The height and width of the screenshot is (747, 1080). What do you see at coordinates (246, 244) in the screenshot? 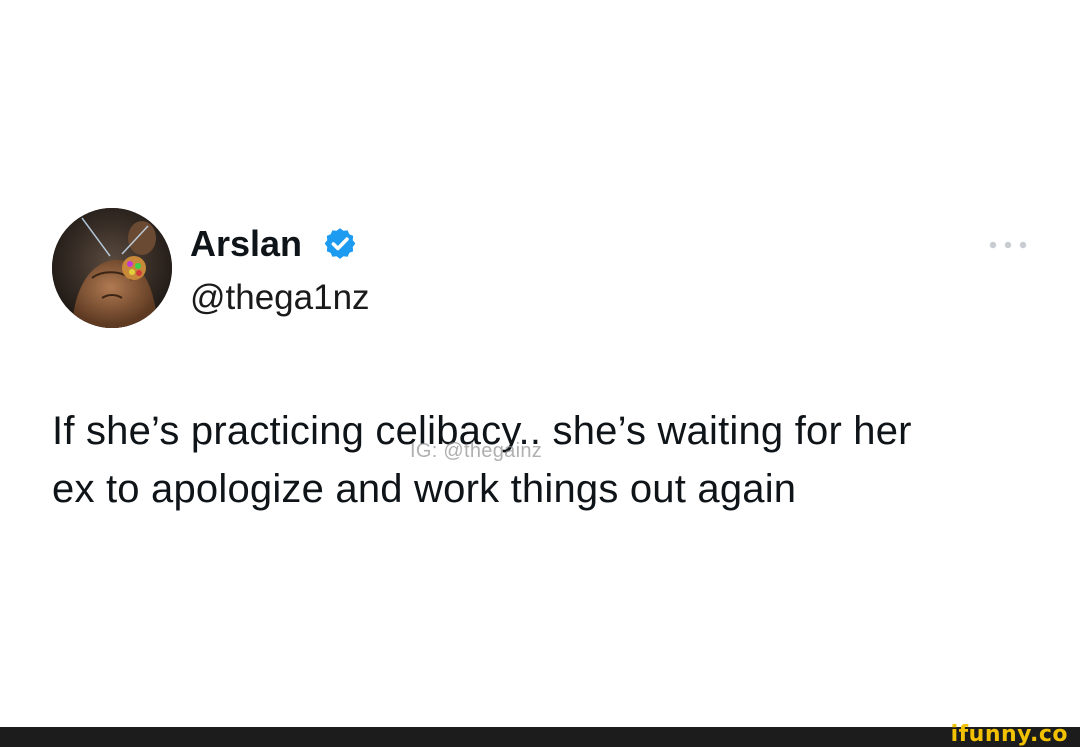
I see `author-name: Arslan` at bounding box center [246, 244].